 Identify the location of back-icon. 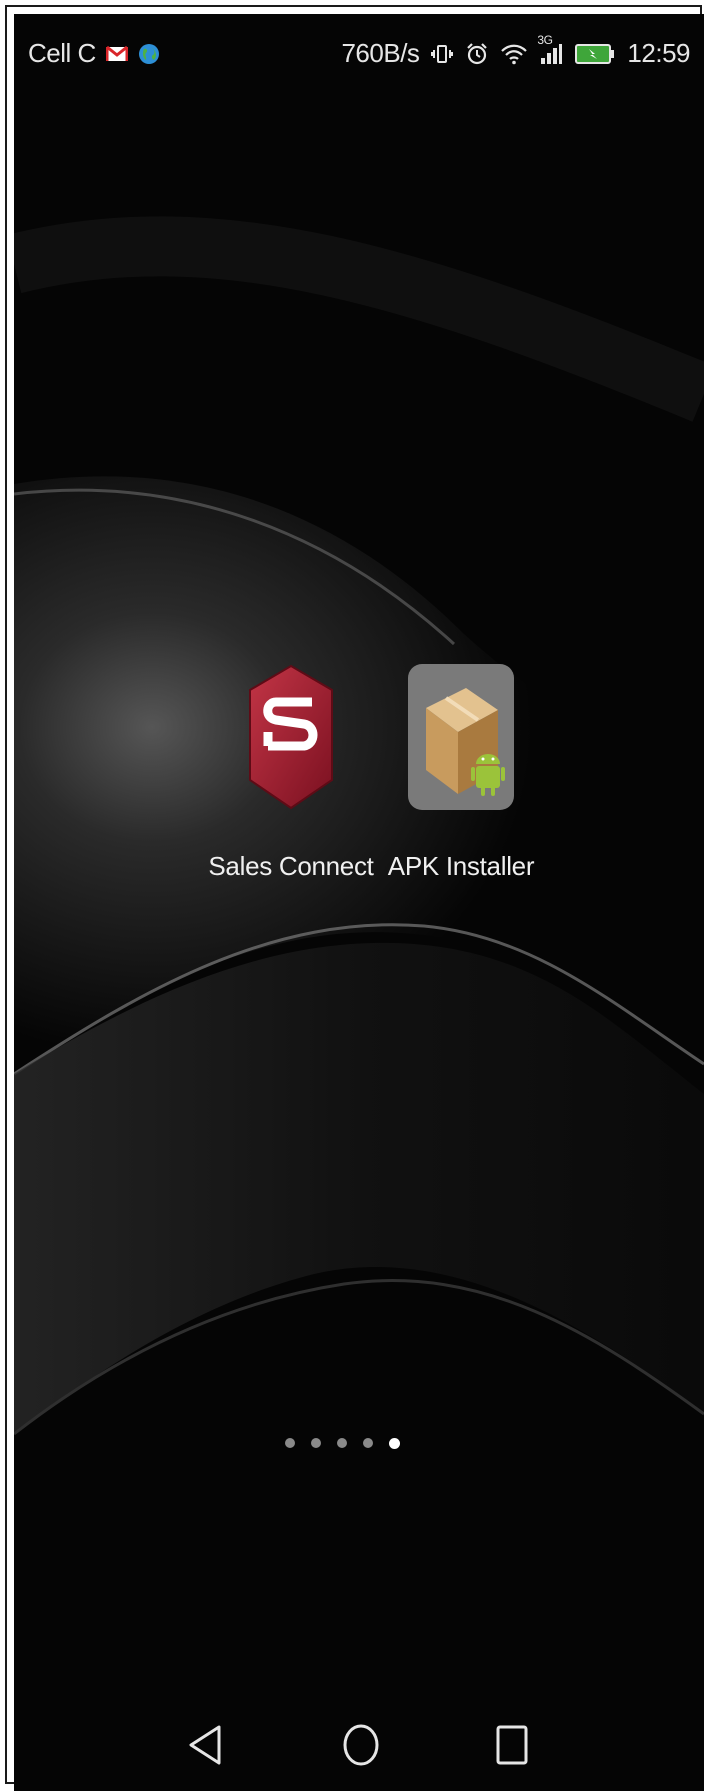
(205, 1745).